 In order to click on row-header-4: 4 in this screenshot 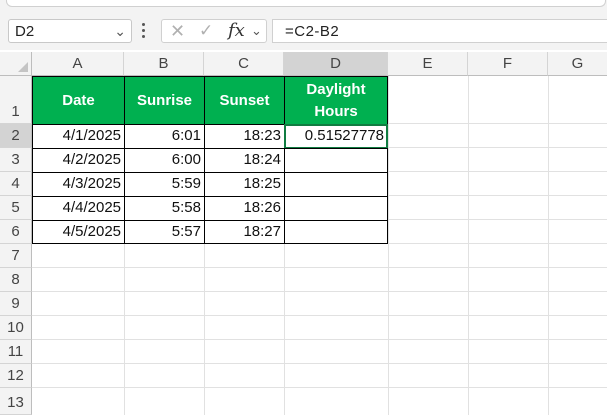, I will do `click(16, 184)`.